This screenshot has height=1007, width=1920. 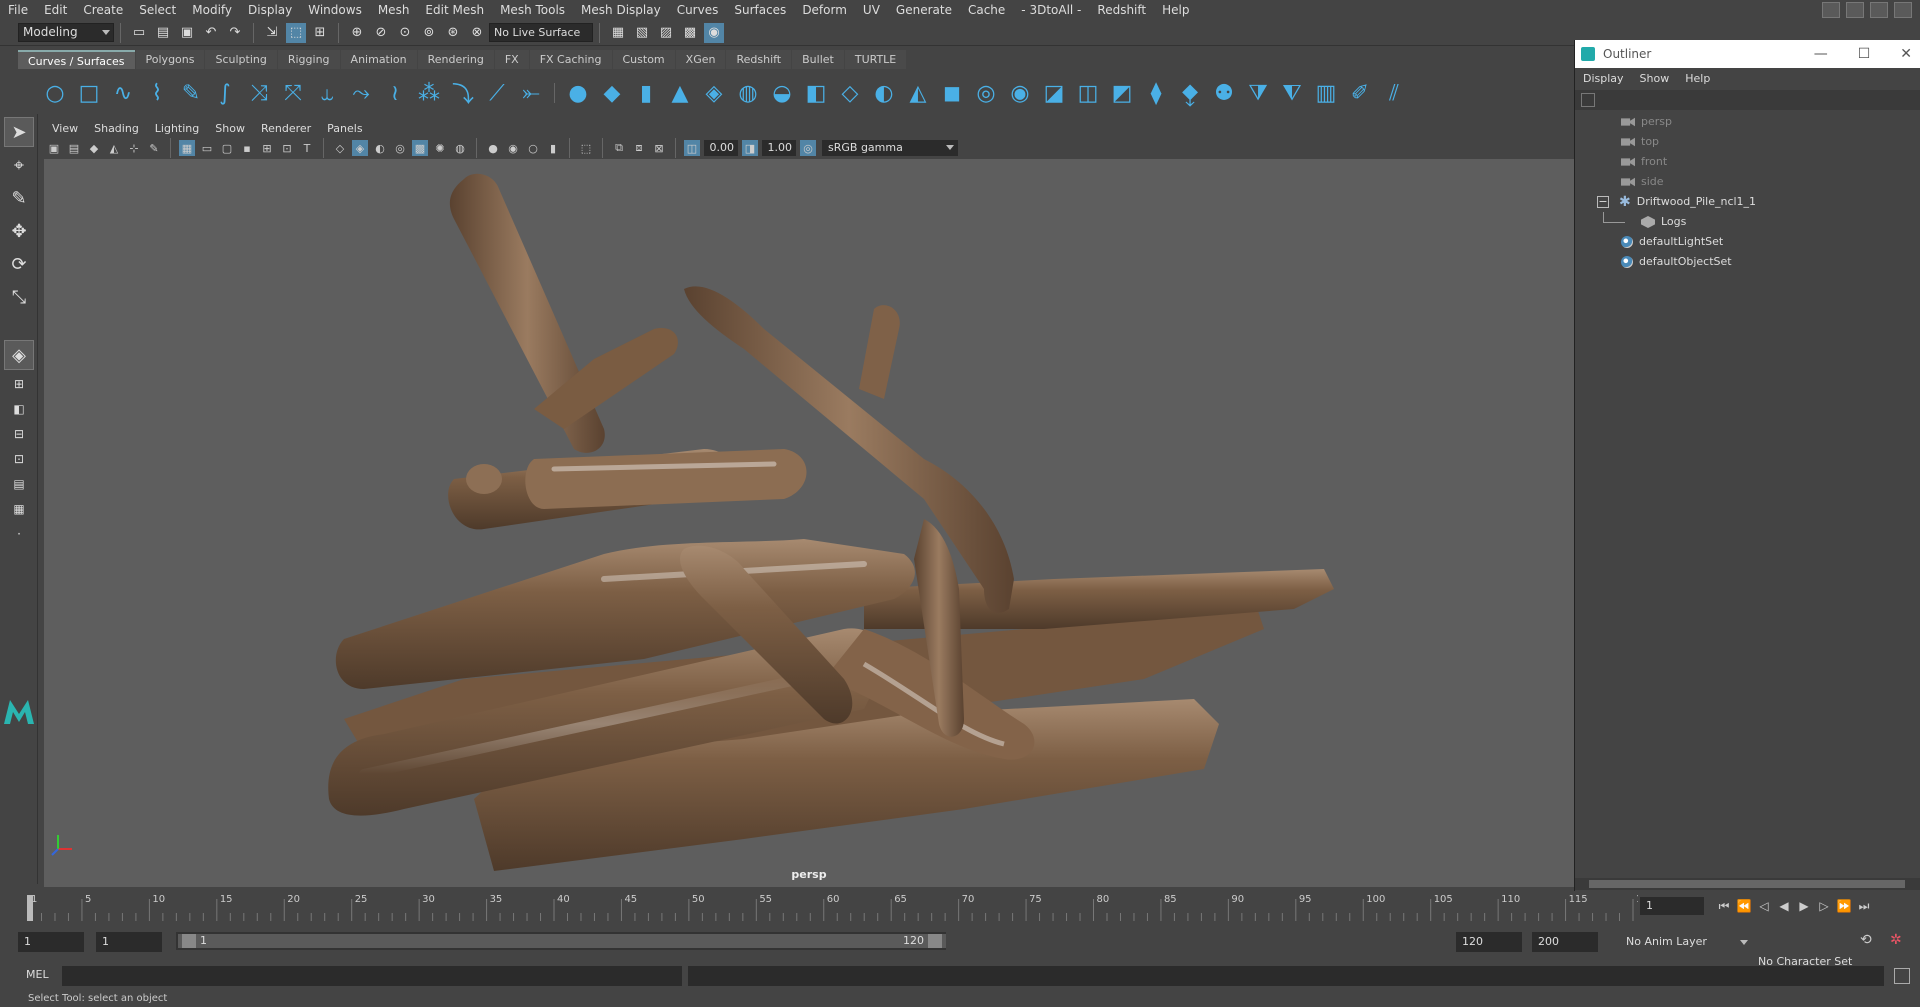 I want to click on project-curve-icon: ◎, so click(x=986, y=93).